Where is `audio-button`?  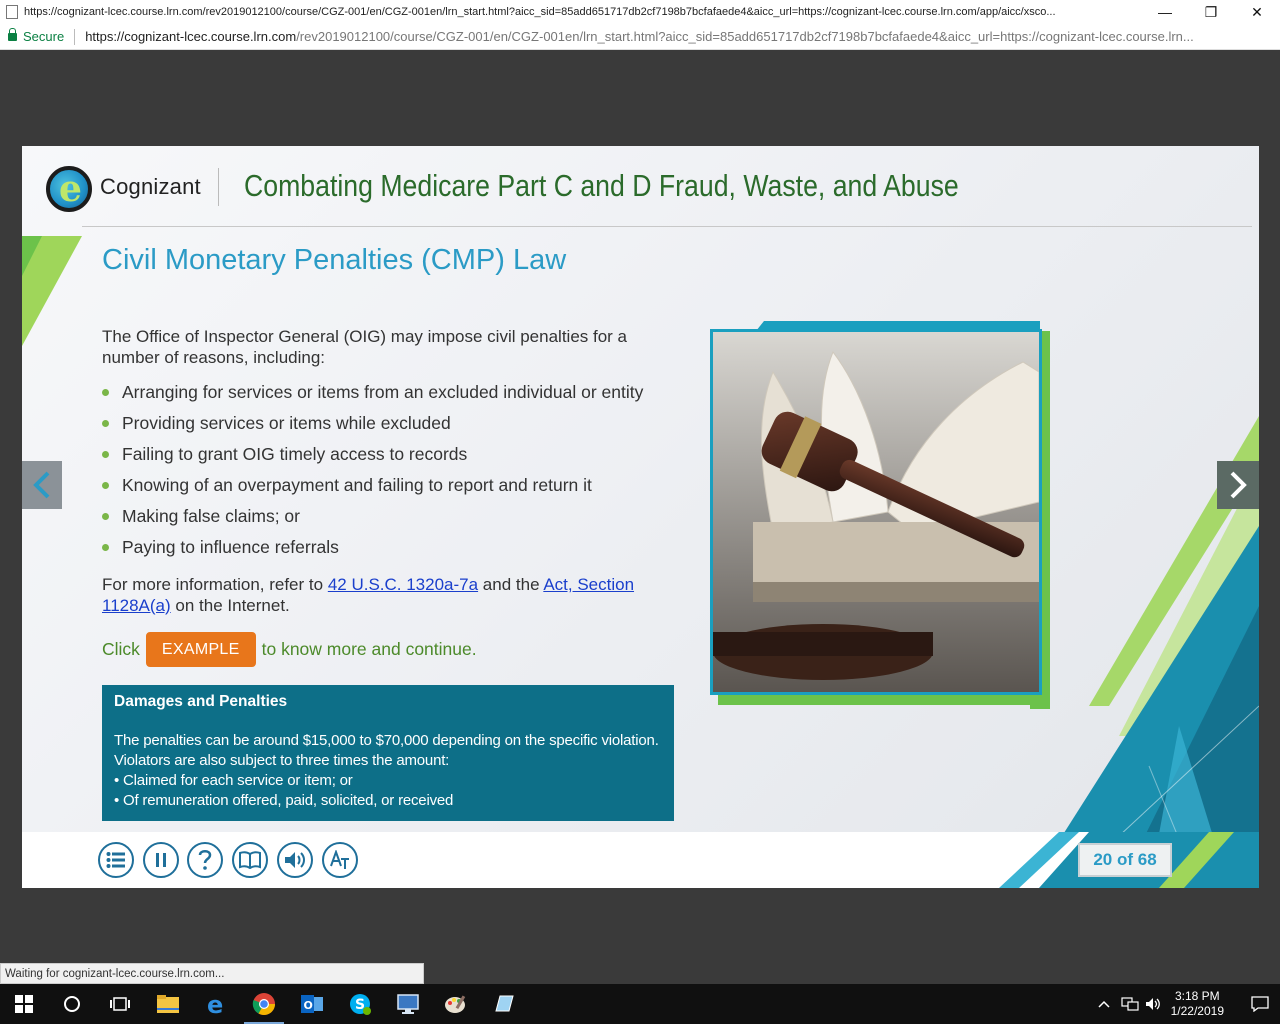 audio-button is located at coordinates (295, 860).